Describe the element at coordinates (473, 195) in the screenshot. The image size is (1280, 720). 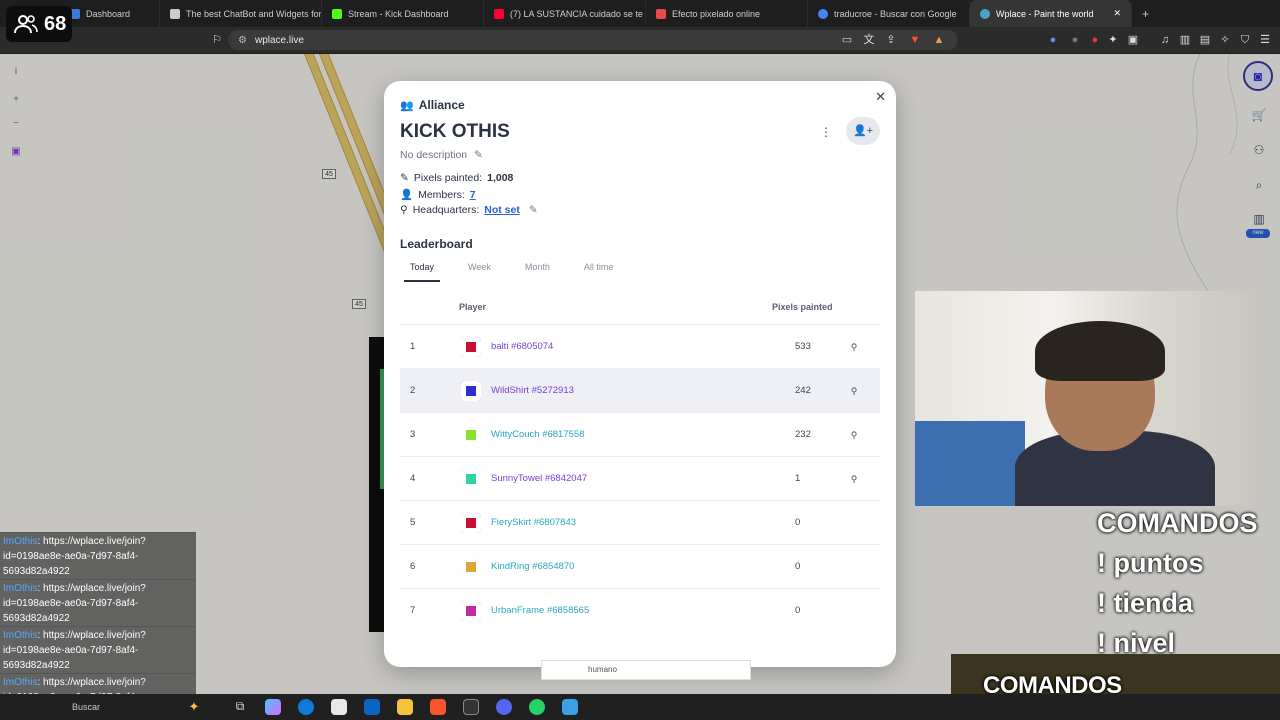
I see `members-link: 7` at that location.